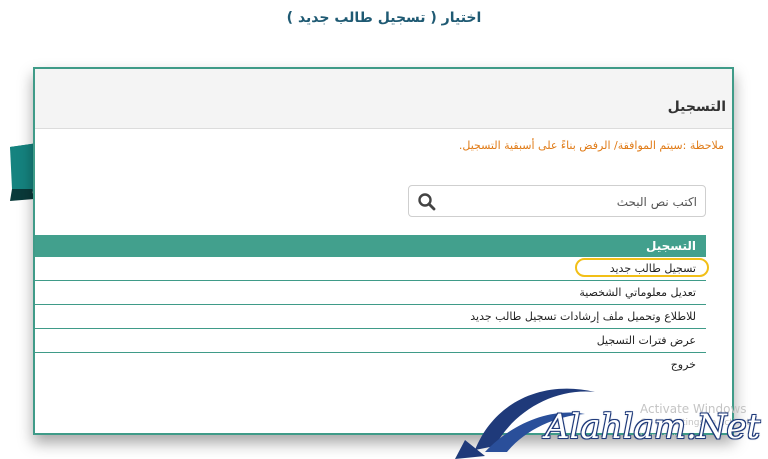  What do you see at coordinates (642, 267) in the screenshot?
I see `highlight-circle` at bounding box center [642, 267].